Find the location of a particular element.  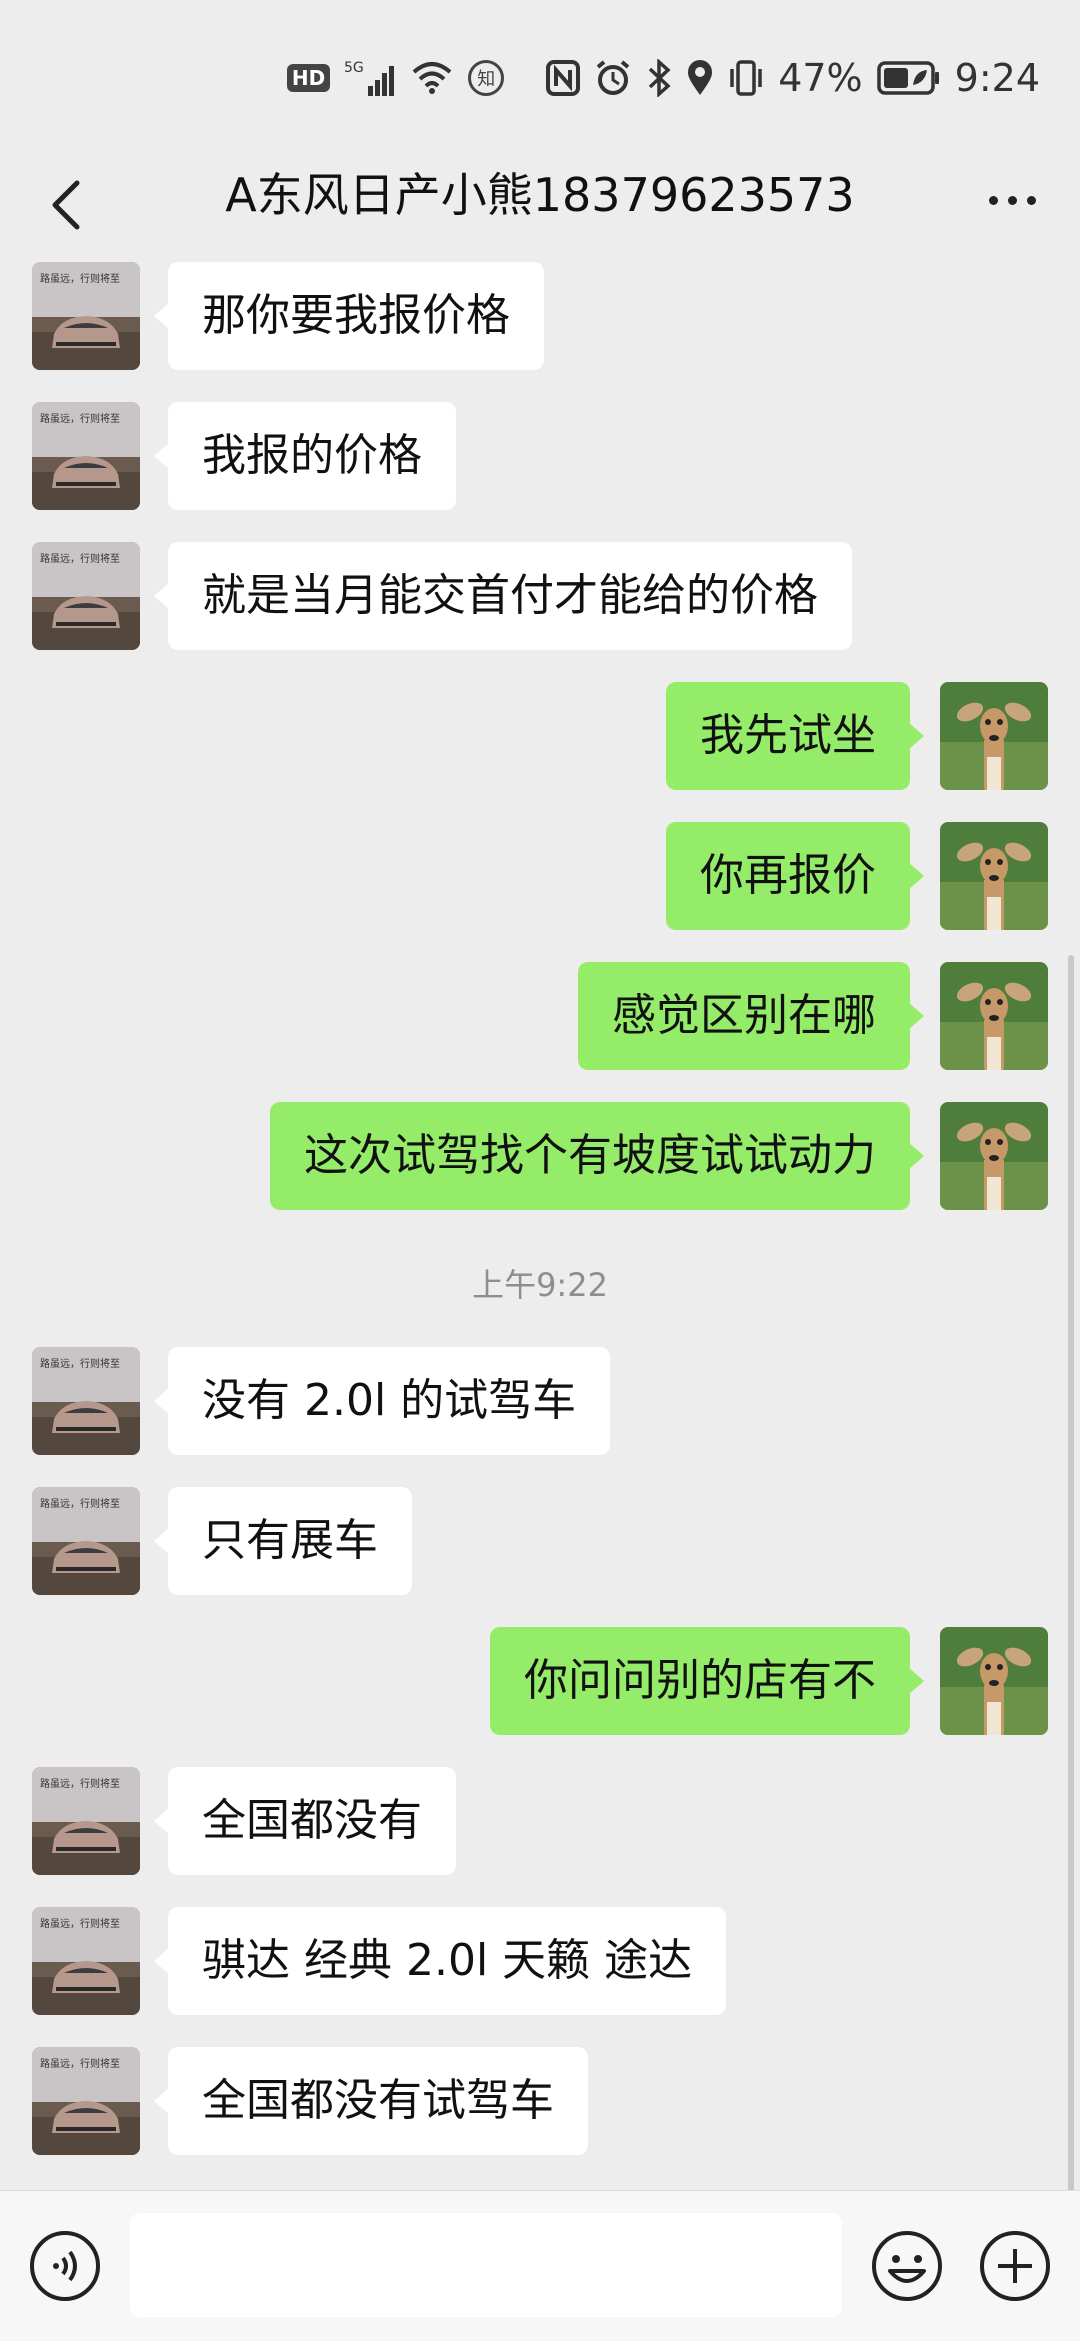

message-row-sent: 这次试驾找个有坡度试试动力 is located at coordinates (540, 1155).